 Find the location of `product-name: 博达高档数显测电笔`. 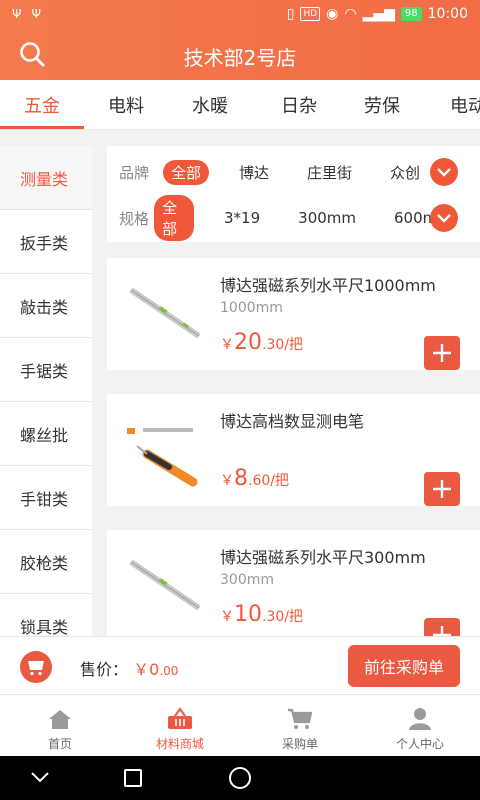

product-name: 博达高档数显测电笔 is located at coordinates (292, 421).